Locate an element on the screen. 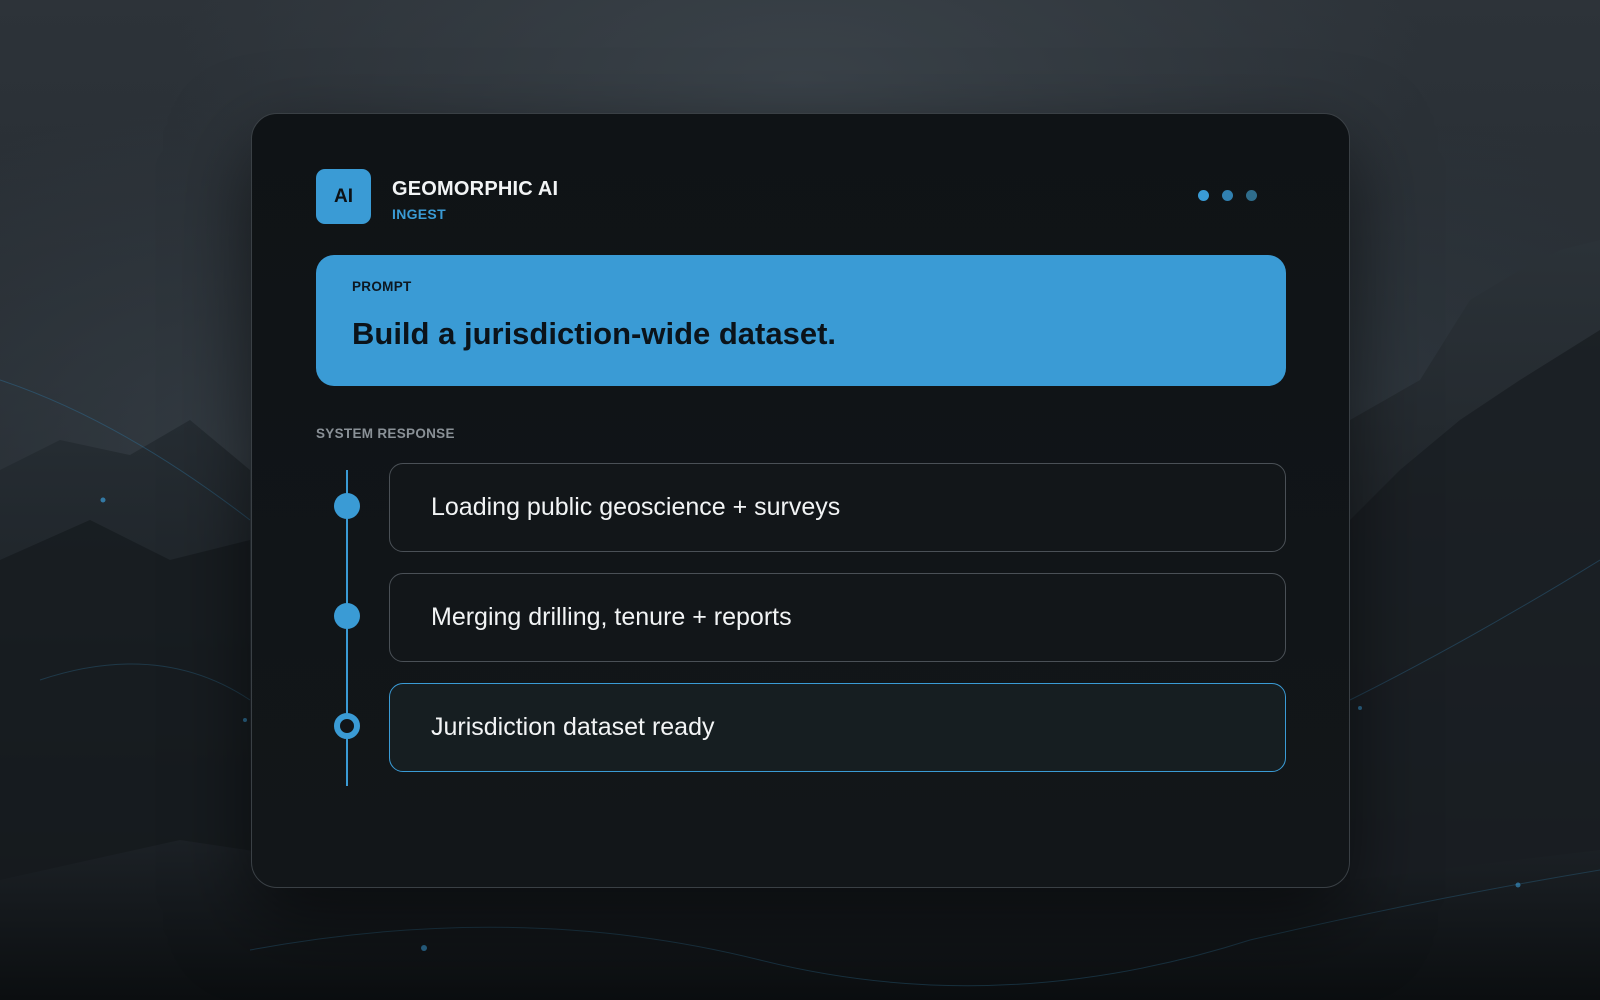  response-step-active: Jurisdiction dataset ready is located at coordinates (837, 727).